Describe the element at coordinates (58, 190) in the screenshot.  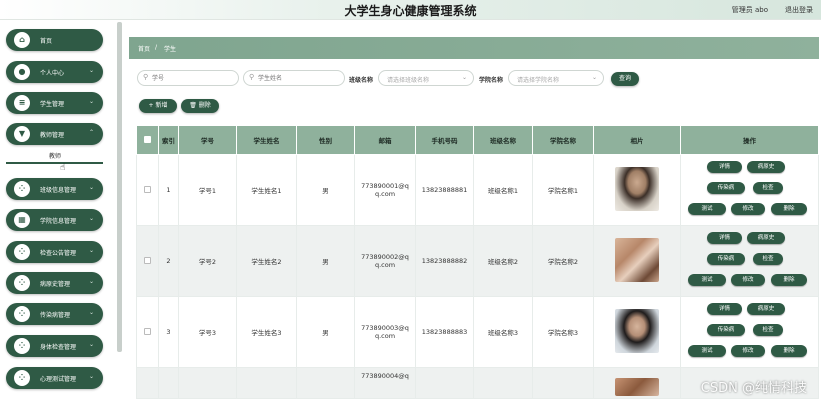
I see `sidebar-item-label: 班级信息管理` at that location.